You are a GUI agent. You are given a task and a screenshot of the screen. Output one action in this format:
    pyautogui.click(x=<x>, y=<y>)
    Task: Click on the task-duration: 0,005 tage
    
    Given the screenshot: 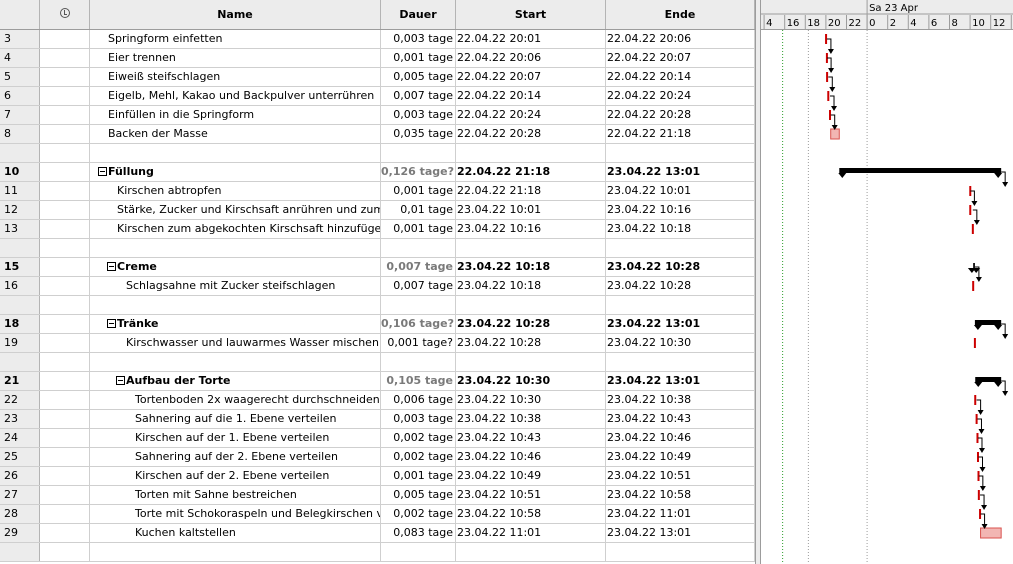 What is the action you would take?
    pyautogui.click(x=418, y=495)
    